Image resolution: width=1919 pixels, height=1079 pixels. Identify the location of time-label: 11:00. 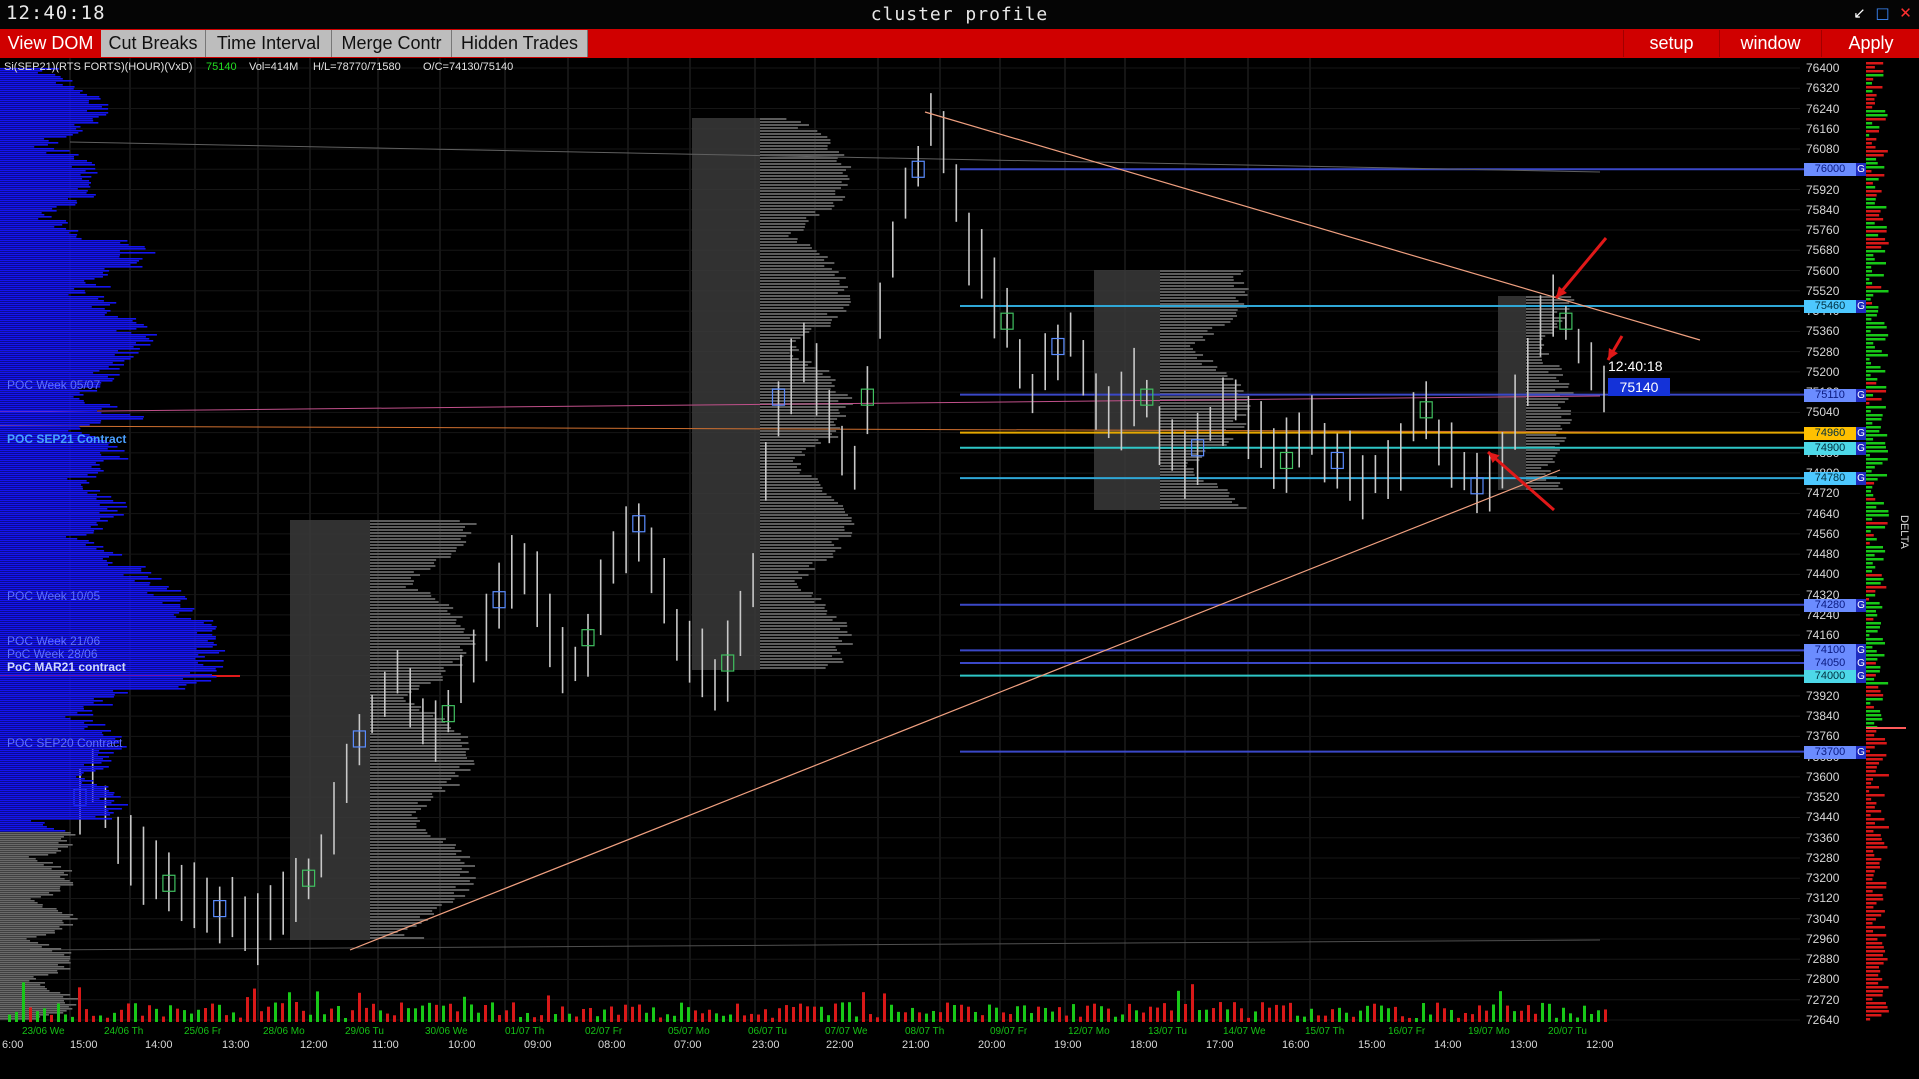
(385, 1045).